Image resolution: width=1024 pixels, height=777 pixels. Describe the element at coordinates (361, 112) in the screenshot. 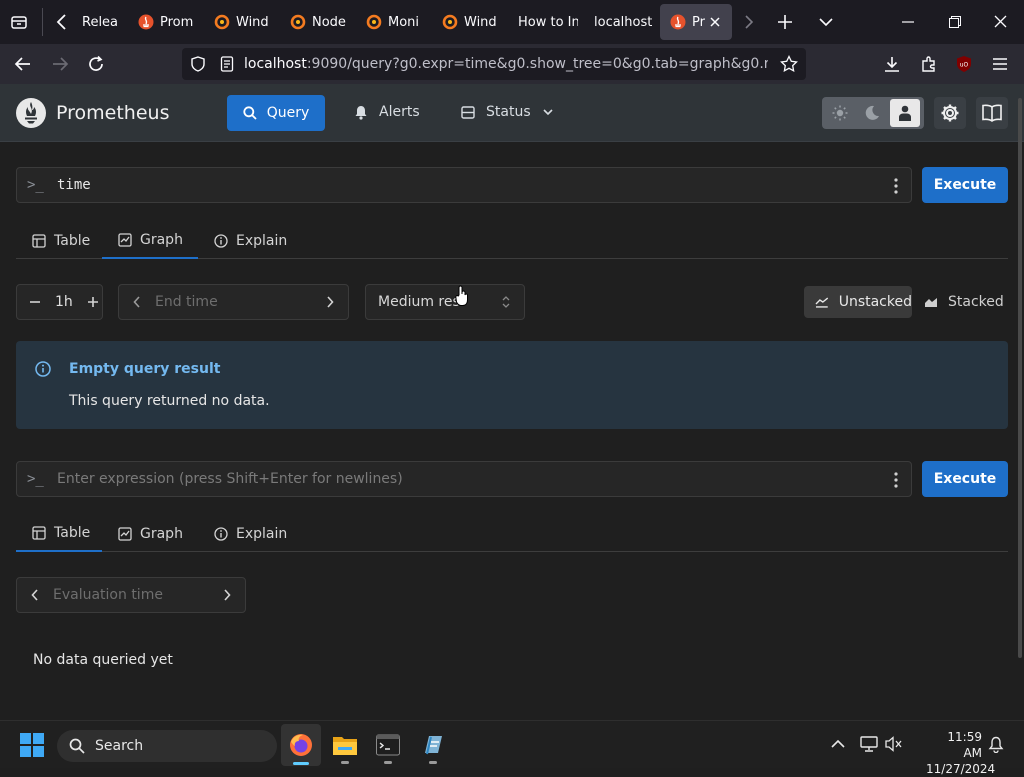

I see `bell-icon` at that location.